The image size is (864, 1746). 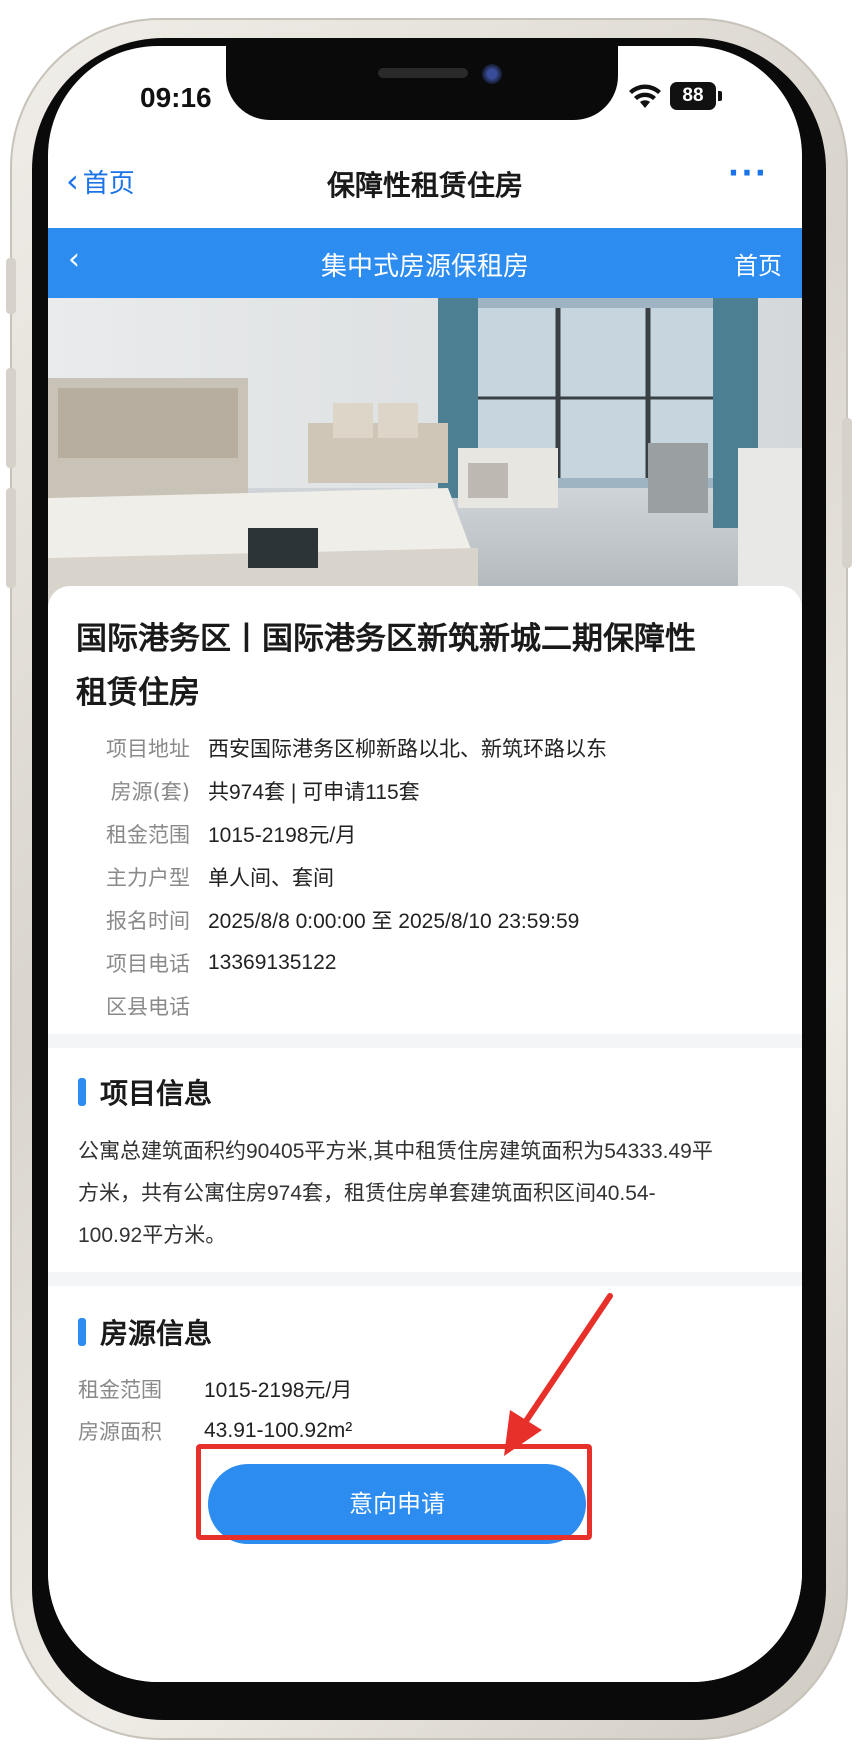 What do you see at coordinates (386, 666) in the screenshot?
I see `project-title: 国际港务区丨国际港务区新筑新城二期保障性租赁住房` at bounding box center [386, 666].